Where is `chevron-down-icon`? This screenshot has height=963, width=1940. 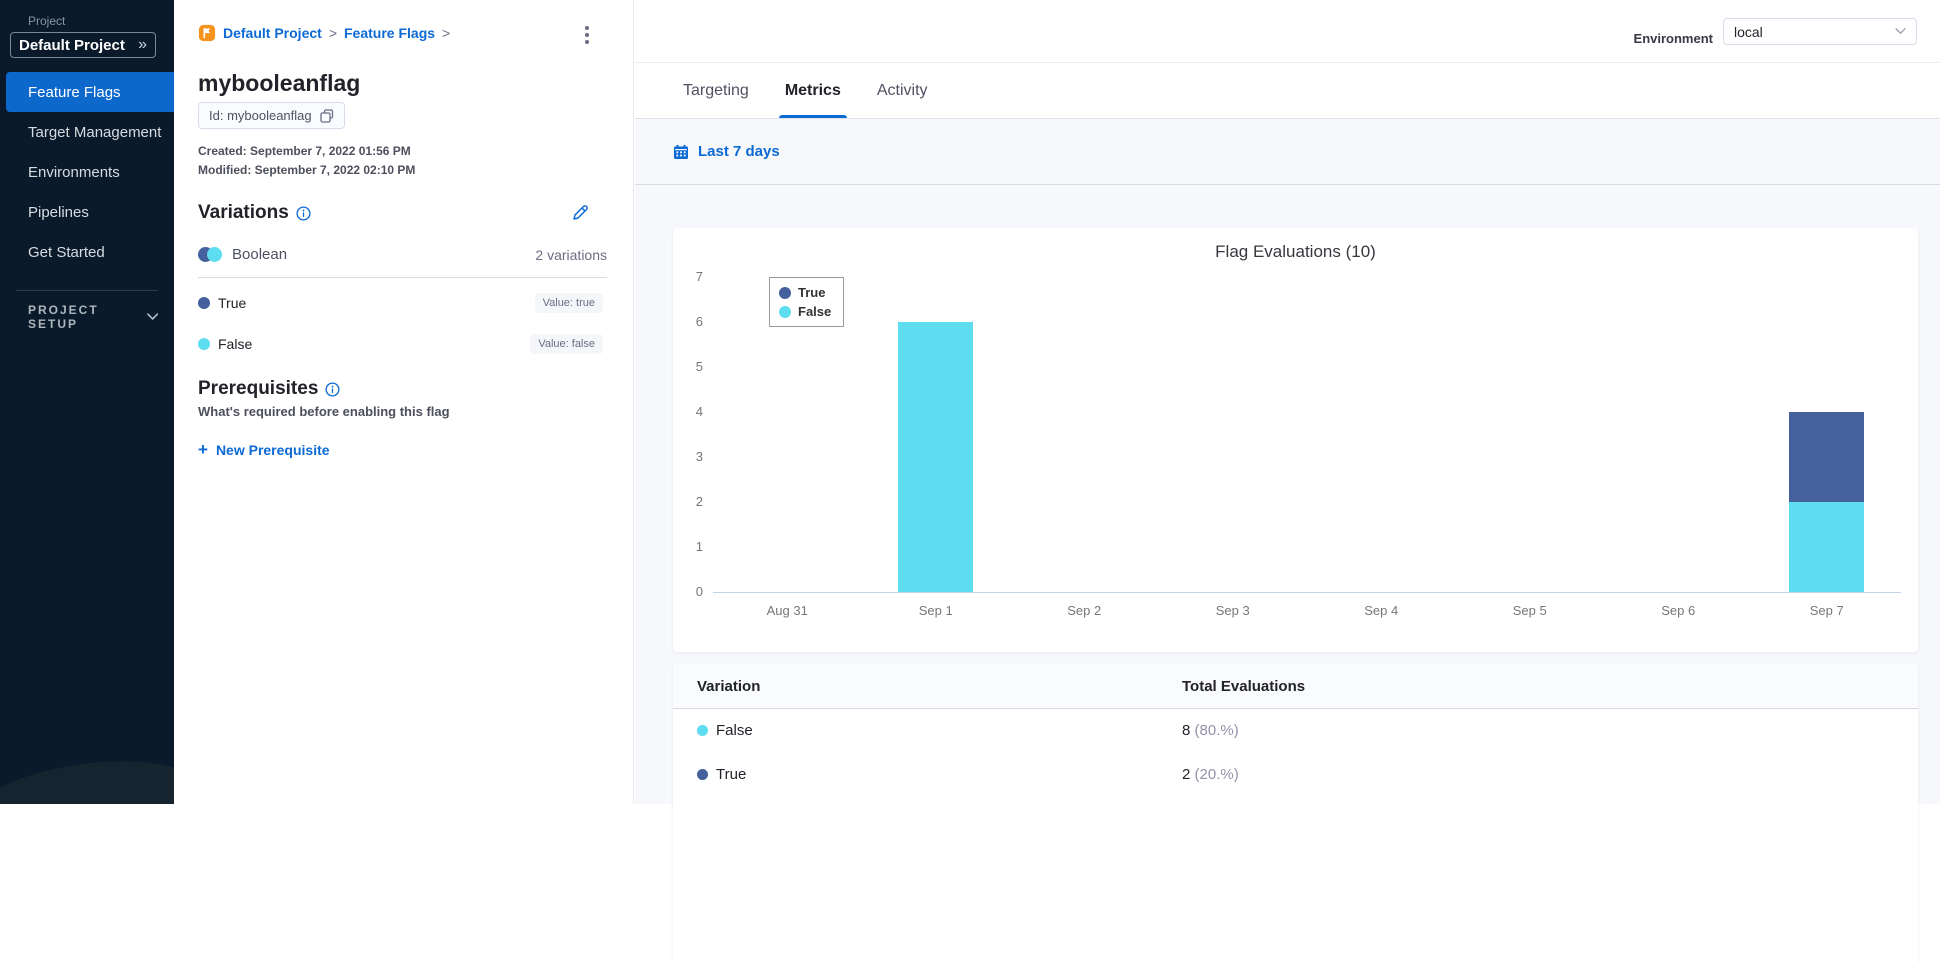
chevron-down-icon is located at coordinates (1900, 31).